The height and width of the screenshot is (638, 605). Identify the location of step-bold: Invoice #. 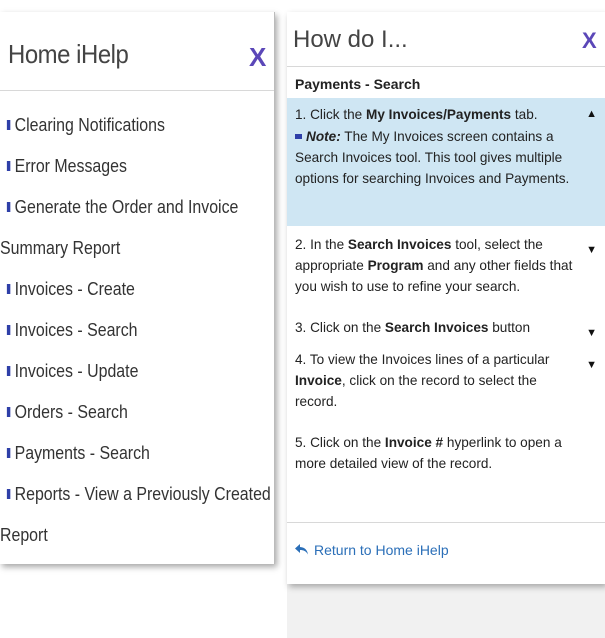
(414, 442).